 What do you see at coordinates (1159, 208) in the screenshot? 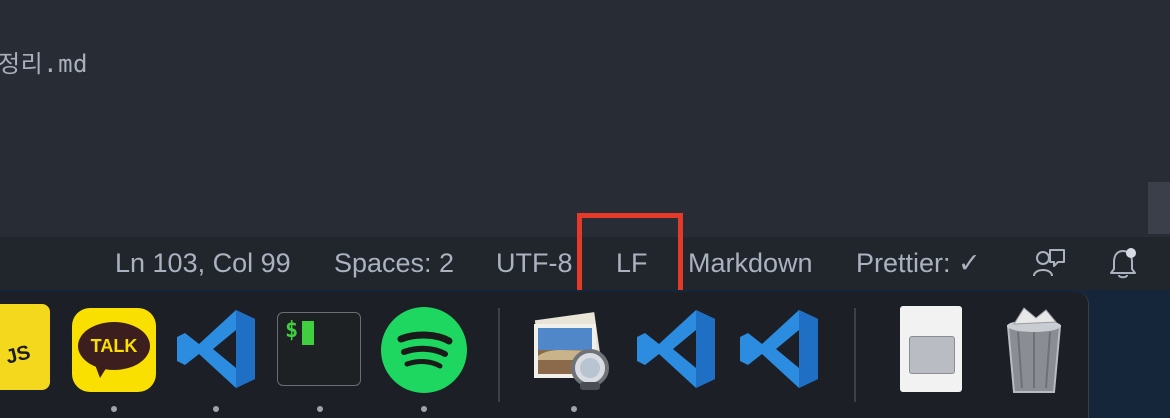
I see `editor-scrollbar-thumb` at bounding box center [1159, 208].